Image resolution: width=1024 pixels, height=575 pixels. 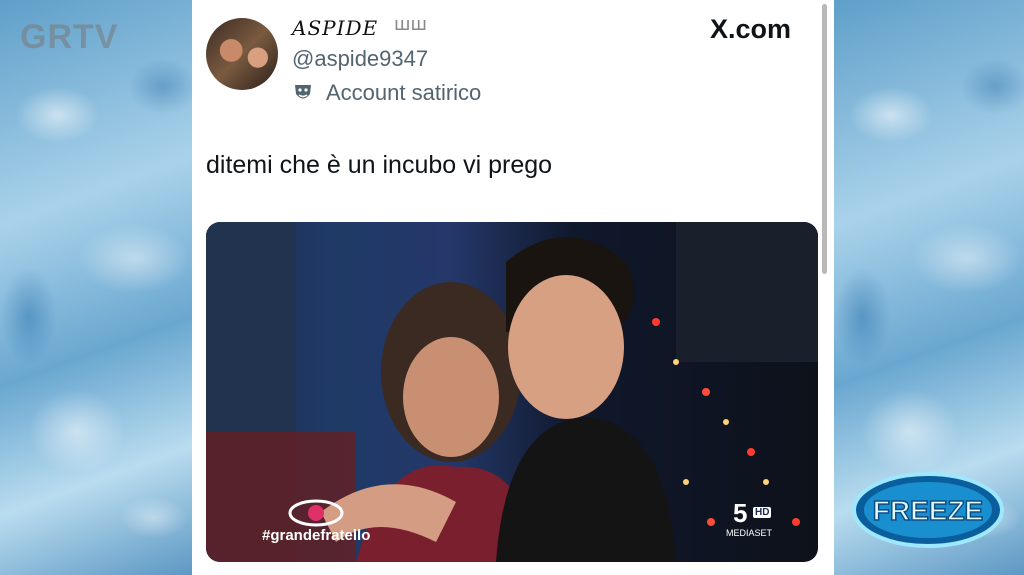 What do you see at coordinates (824, 139) in the screenshot?
I see `scrollbar-thumb` at bounding box center [824, 139].